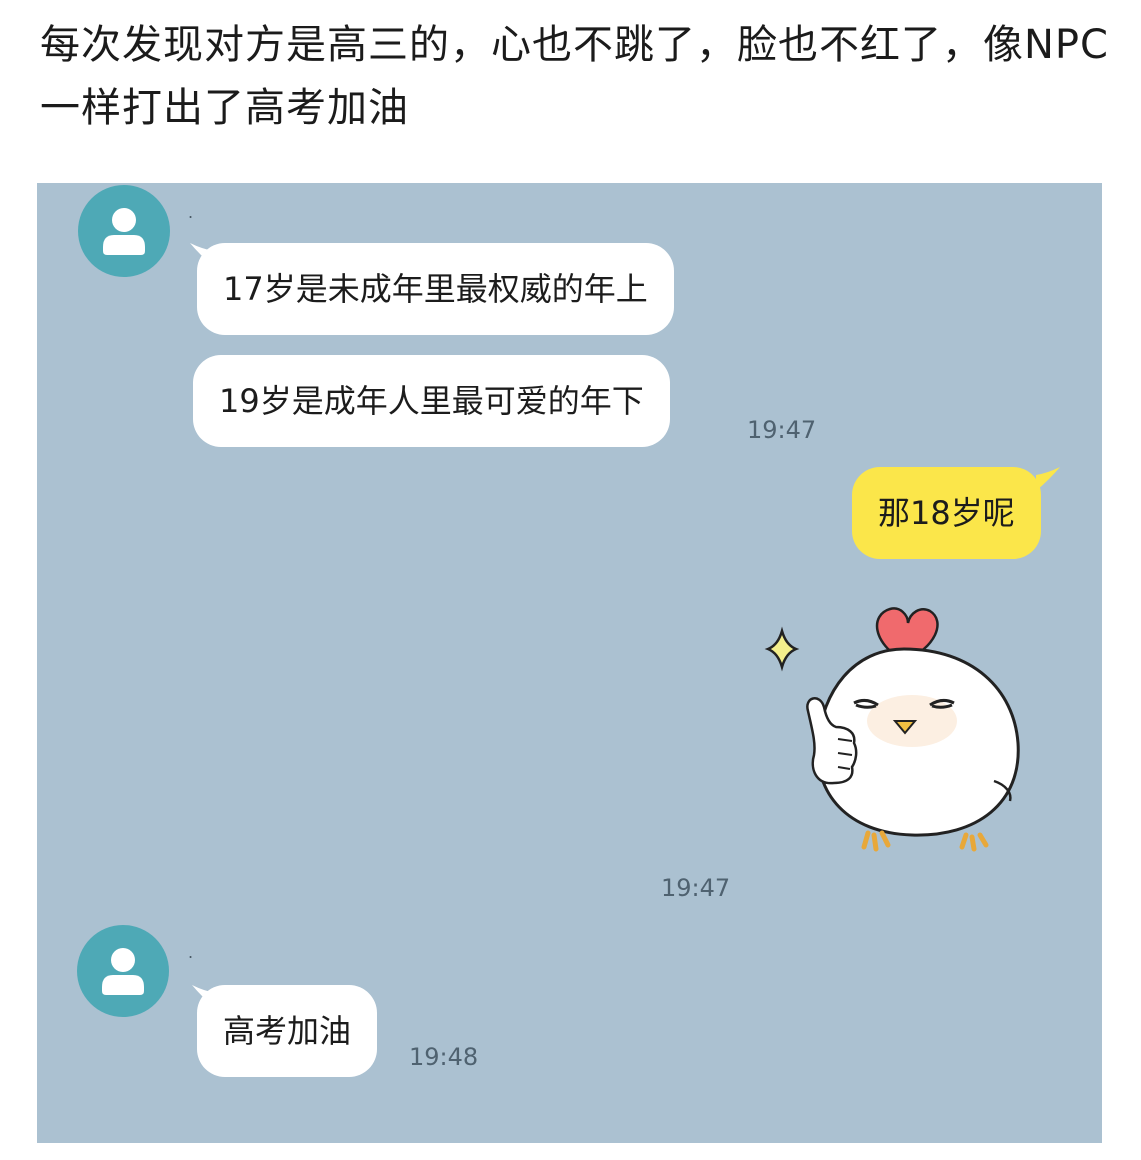 The image size is (1141, 1160). I want to click on post-caption: 每次发现对方是高三的，心也不跳了，脸也不红了，像NPC一样打出了高考加油, so click(574, 76).